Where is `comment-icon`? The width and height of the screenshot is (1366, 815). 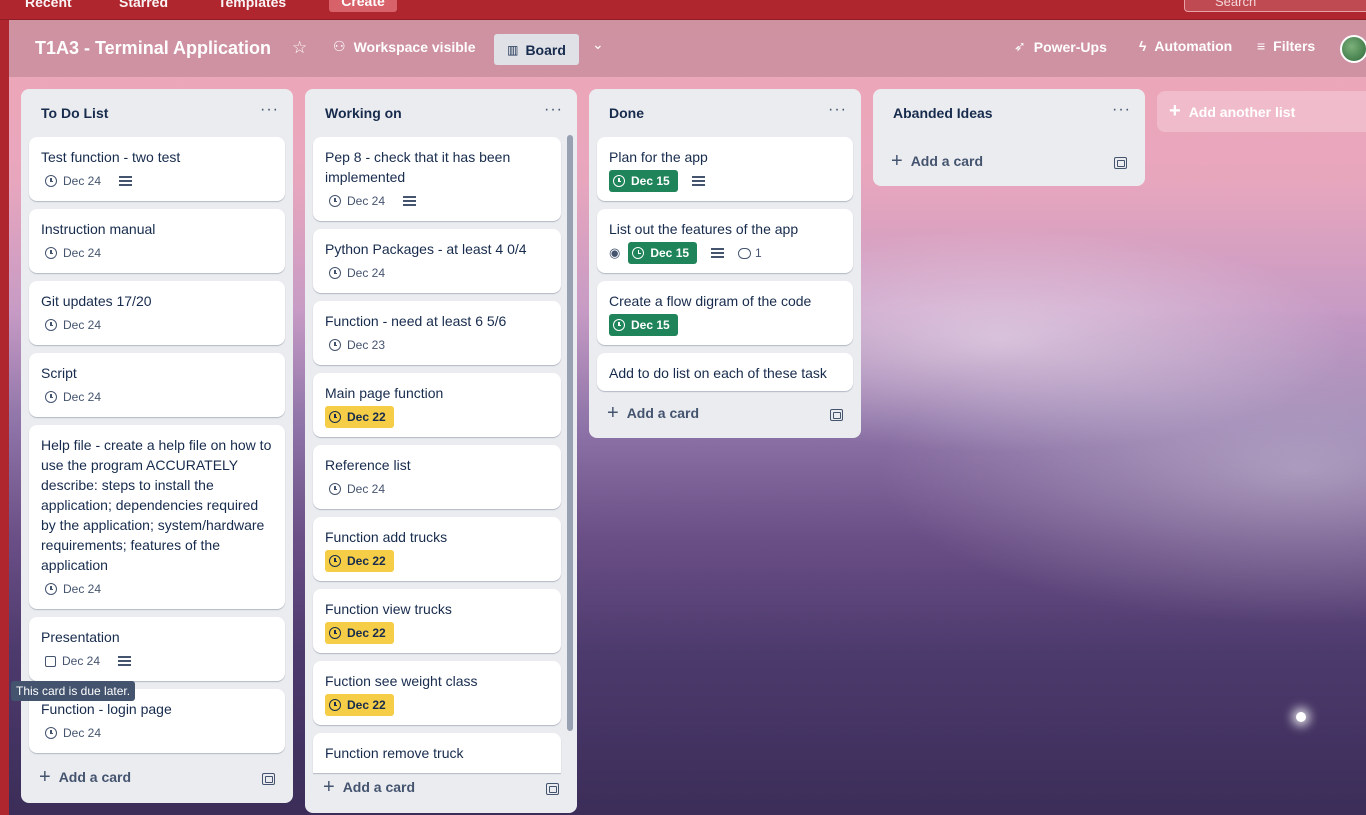
comment-icon is located at coordinates (745, 253).